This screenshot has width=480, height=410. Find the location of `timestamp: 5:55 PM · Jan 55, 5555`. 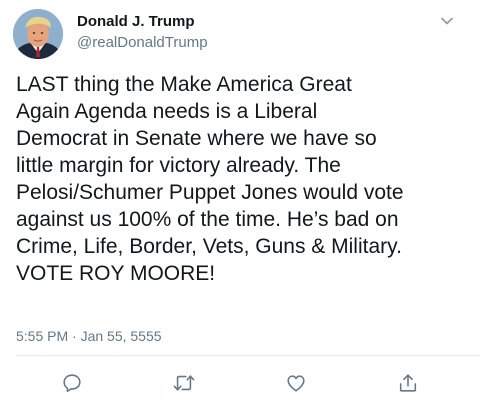

timestamp: 5:55 PM · Jan 55, 5555 is located at coordinates (89, 336).